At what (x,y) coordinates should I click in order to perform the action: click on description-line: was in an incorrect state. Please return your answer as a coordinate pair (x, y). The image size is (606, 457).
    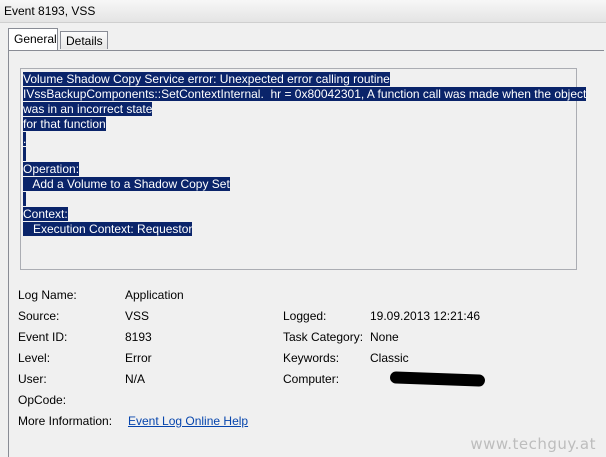
    Looking at the image, I should click on (88, 109).